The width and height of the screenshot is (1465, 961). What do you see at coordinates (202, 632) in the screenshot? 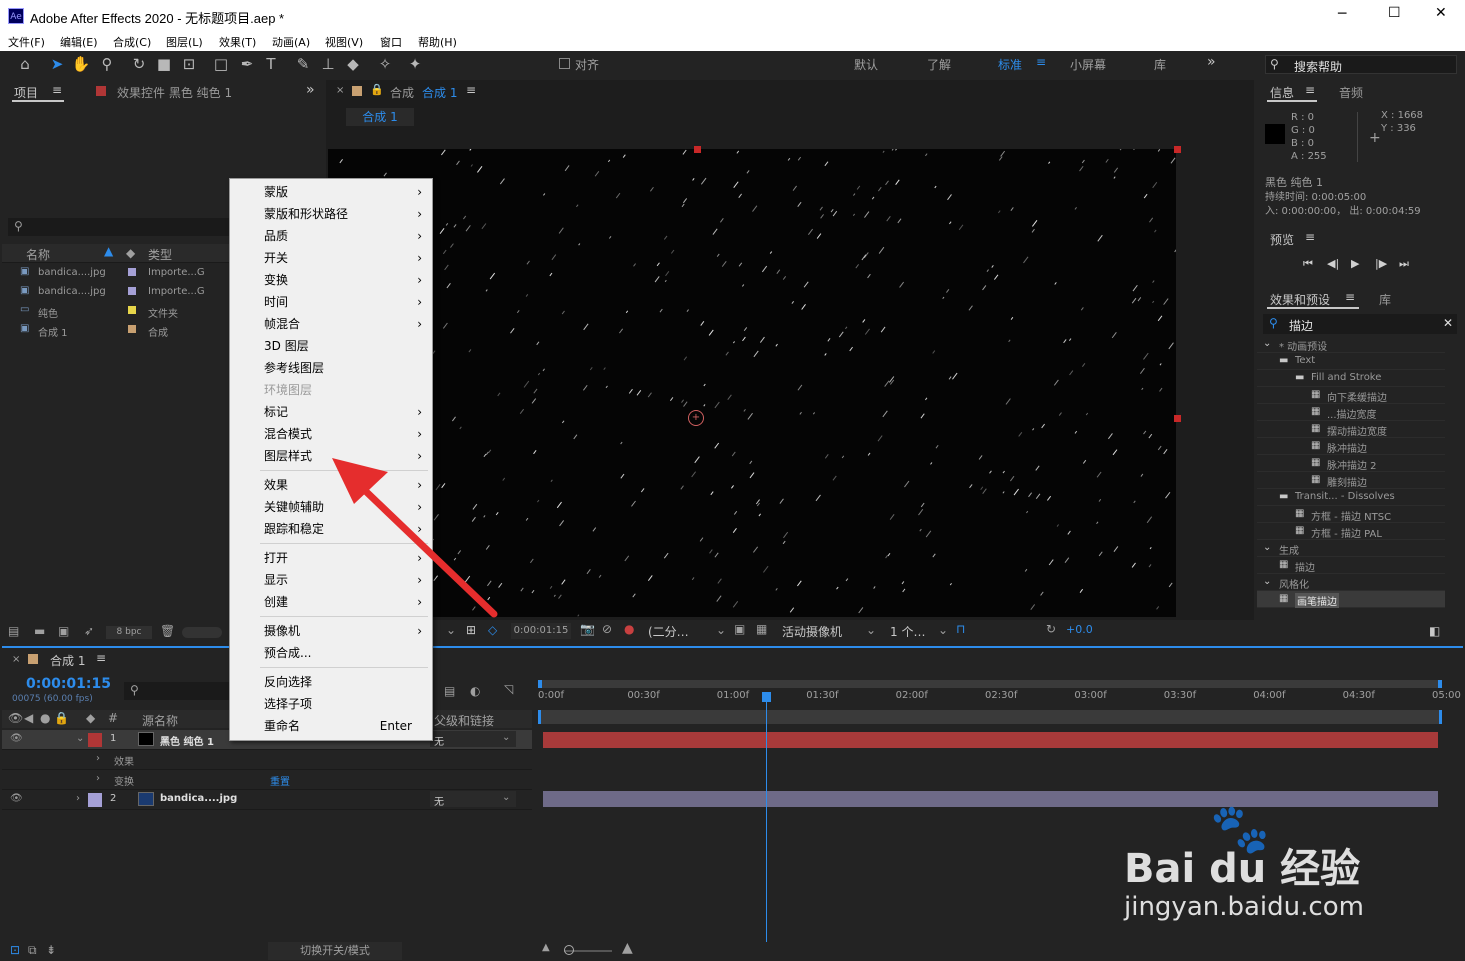
I see `thumbnail-slider` at bounding box center [202, 632].